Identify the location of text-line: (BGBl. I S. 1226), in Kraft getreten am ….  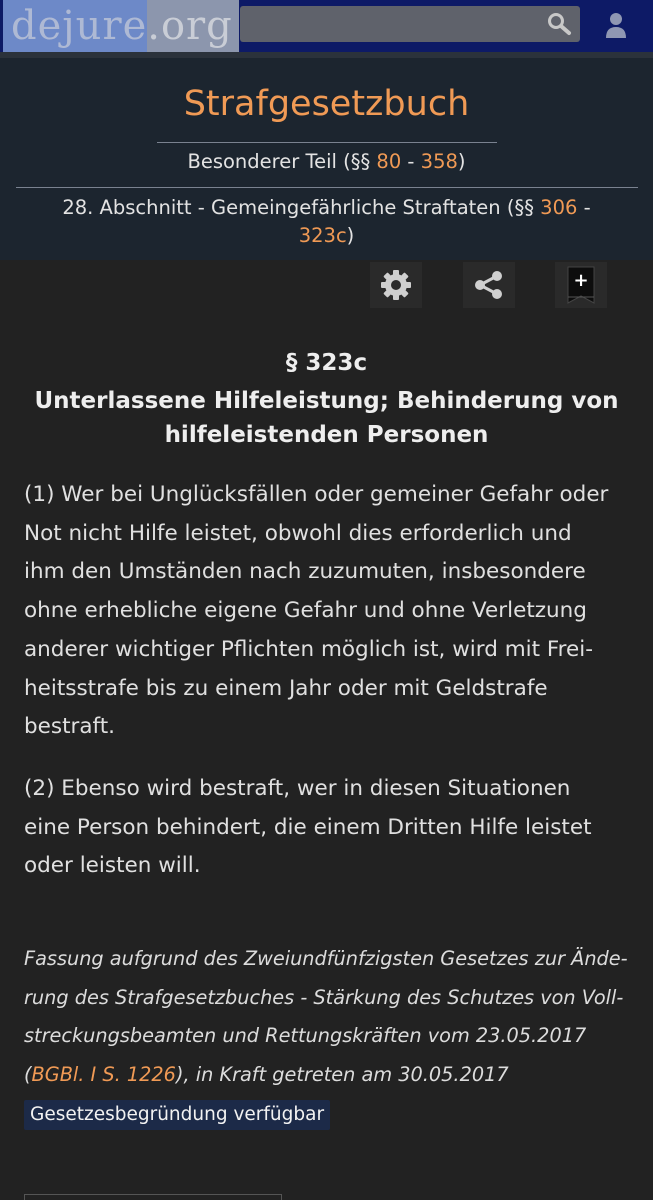
(330, 1075).